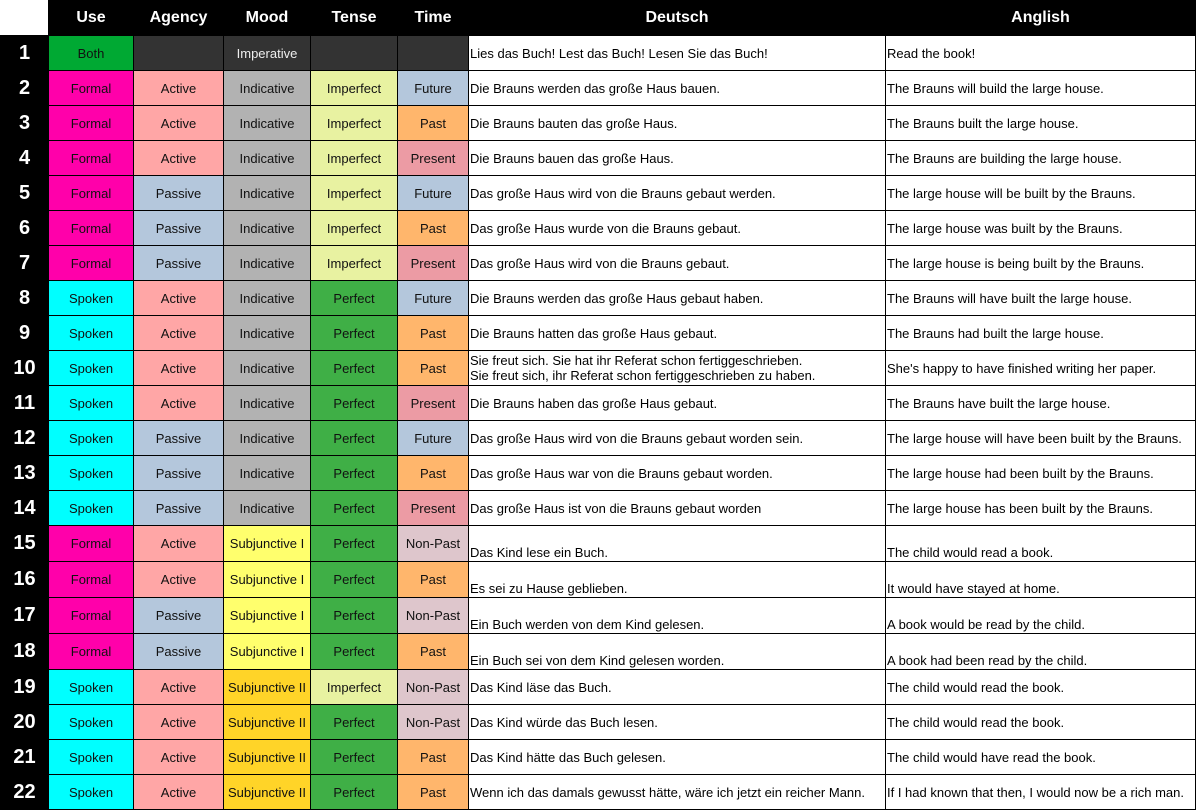 This screenshot has width=1199, height=810. Describe the element at coordinates (1040, 543) in the screenshot. I see `anglish-cell: The child would read a book.` at that location.